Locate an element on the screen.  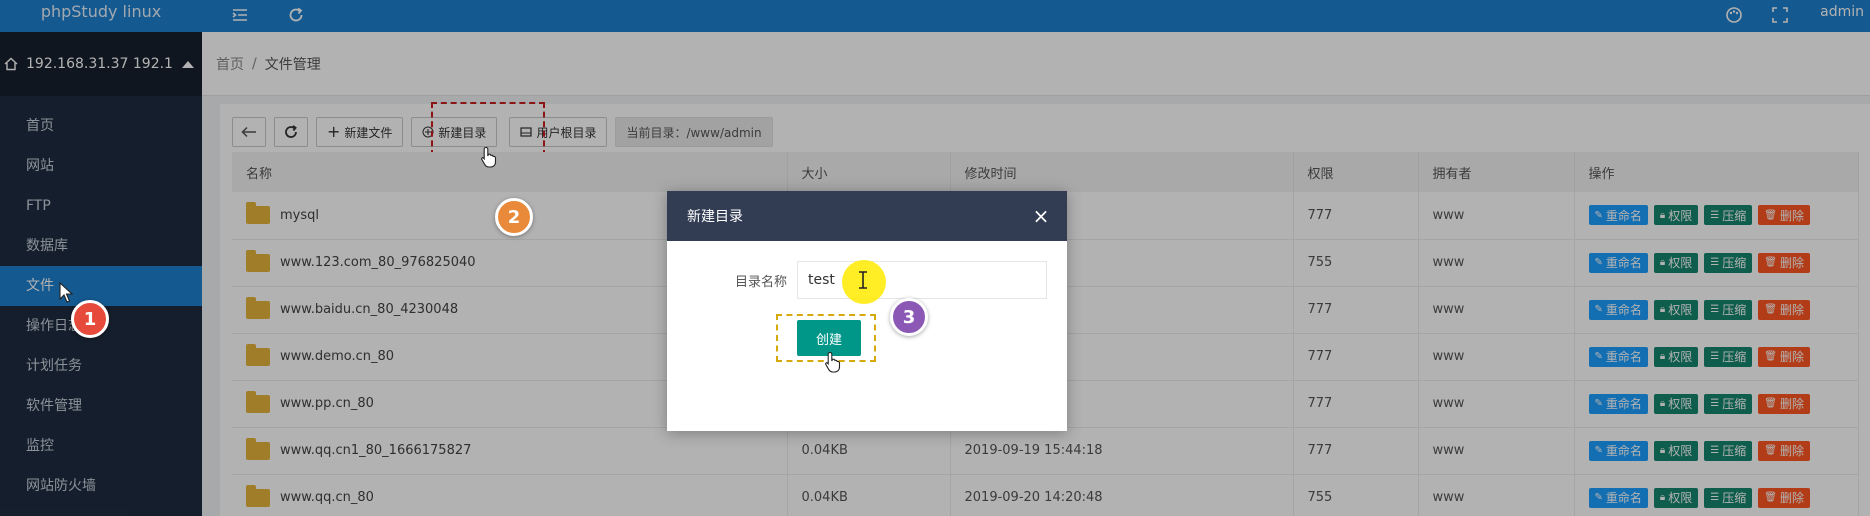
dialog-title: 新建目录 is located at coordinates (715, 217).